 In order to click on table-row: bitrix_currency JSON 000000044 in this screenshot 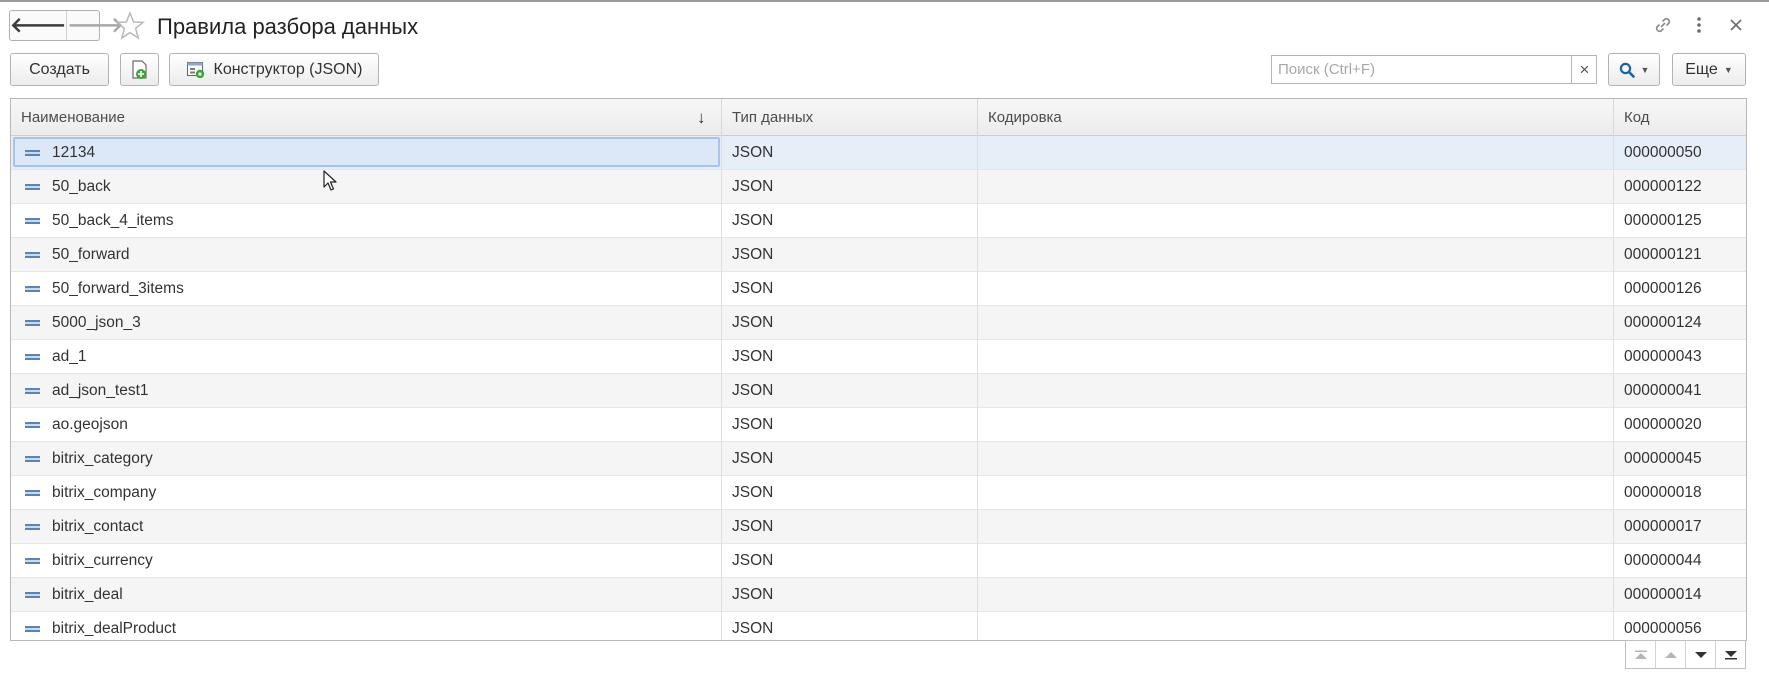, I will do `click(878, 561)`.